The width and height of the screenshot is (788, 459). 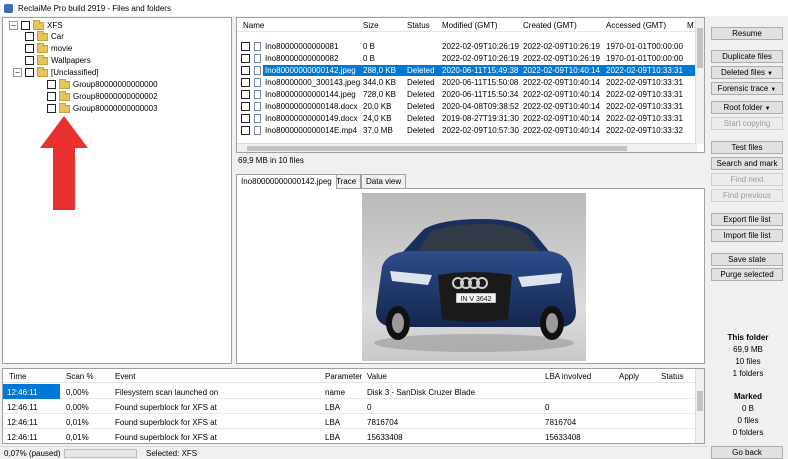 I want to click on column-header-created: Created (GMT), so click(x=550, y=25).